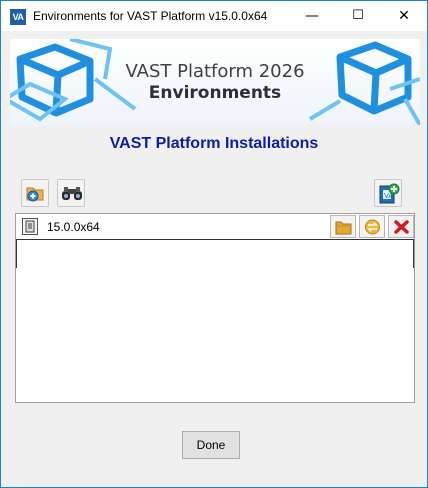 The width and height of the screenshot is (428, 488). I want to click on banner-title: Environments, so click(215, 93).